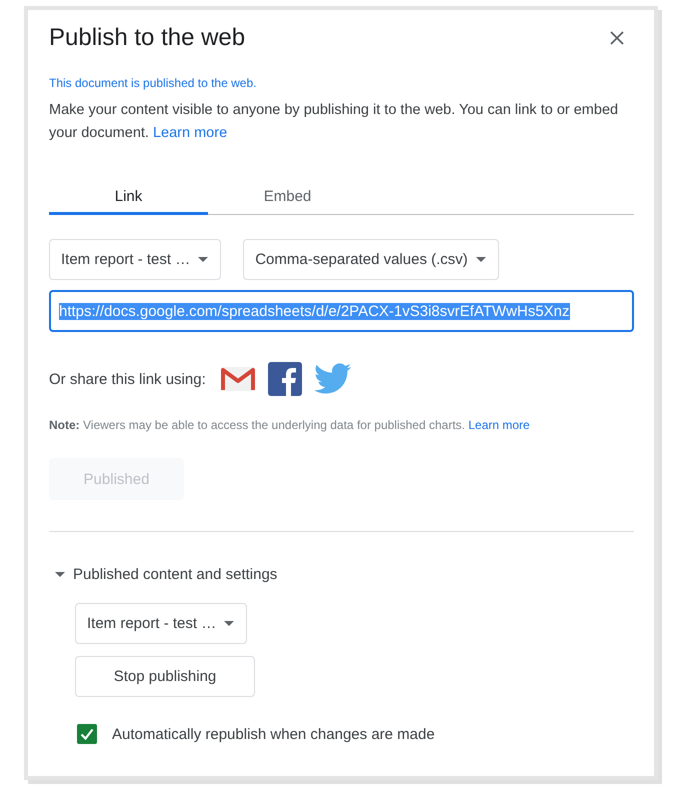  What do you see at coordinates (153, 83) in the screenshot?
I see `publish-status: This document is published to the web.` at bounding box center [153, 83].